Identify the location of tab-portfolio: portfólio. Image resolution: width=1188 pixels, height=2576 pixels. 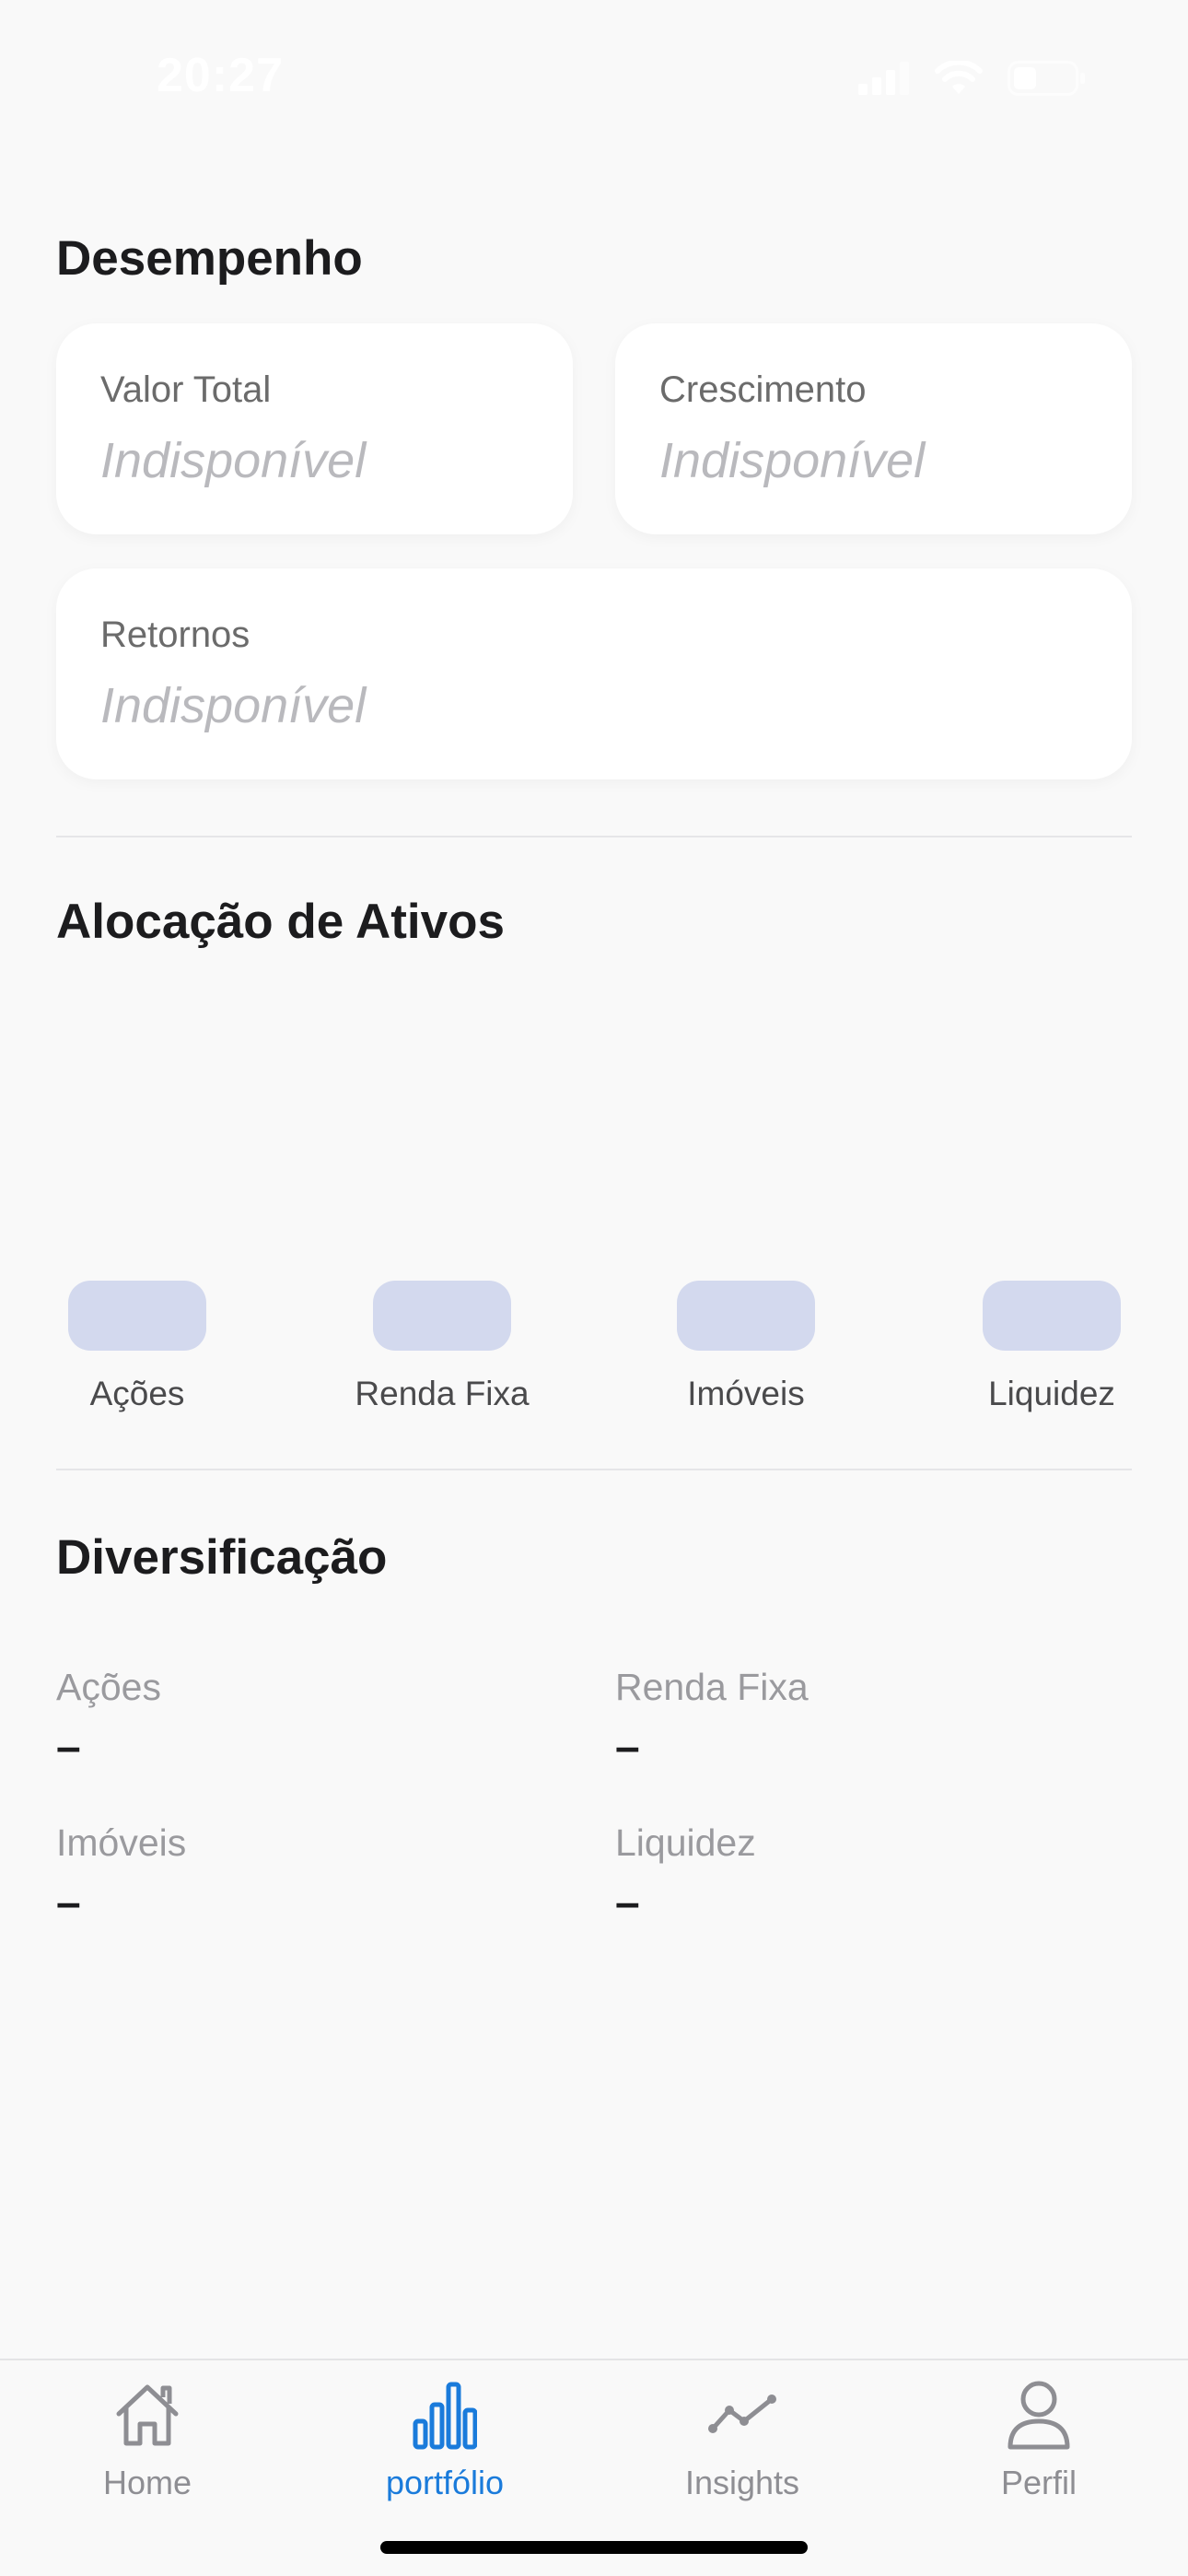
(445, 2437).